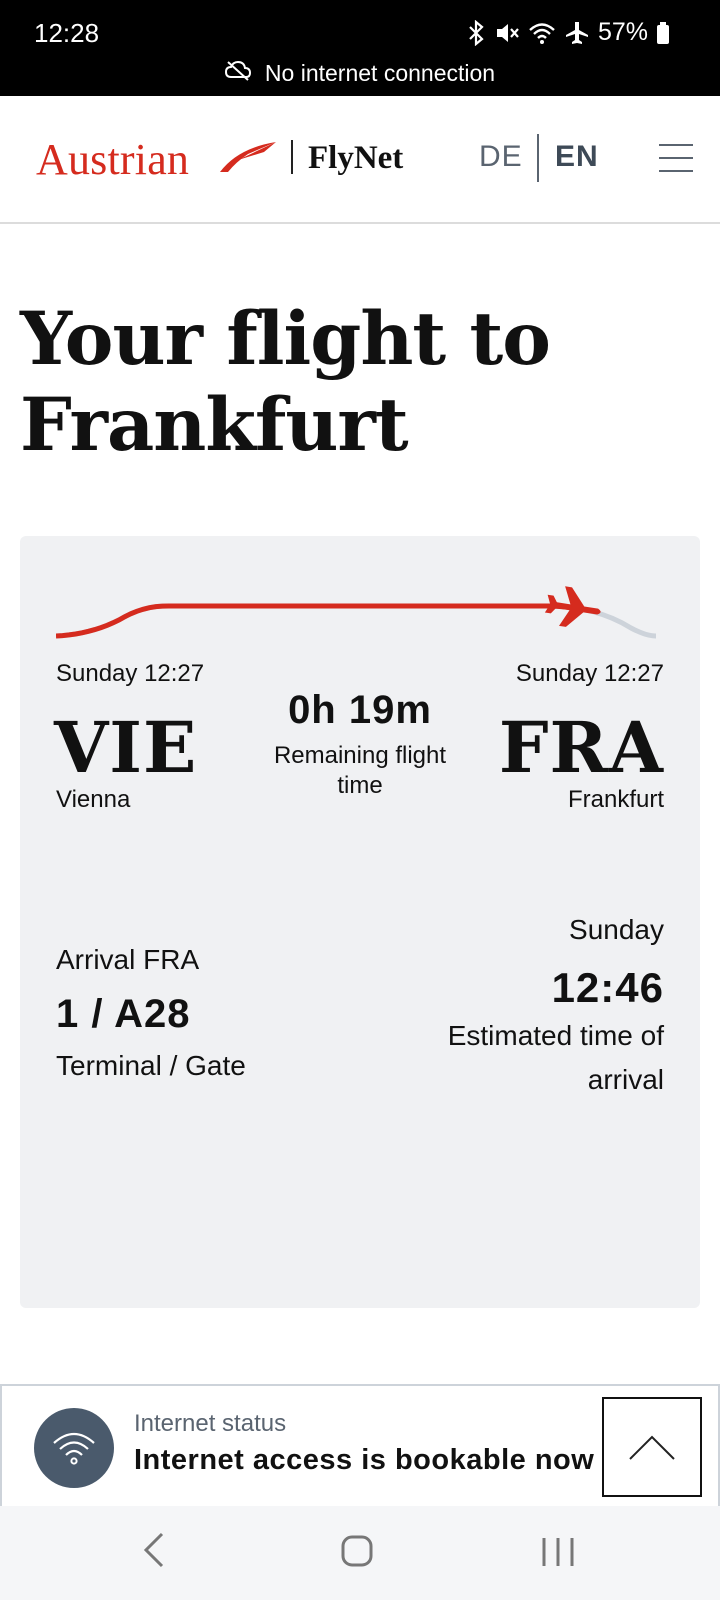 This screenshot has width=720, height=1600. What do you see at coordinates (615, 799) in the screenshot?
I see `arrival-city: Frankfurt` at bounding box center [615, 799].